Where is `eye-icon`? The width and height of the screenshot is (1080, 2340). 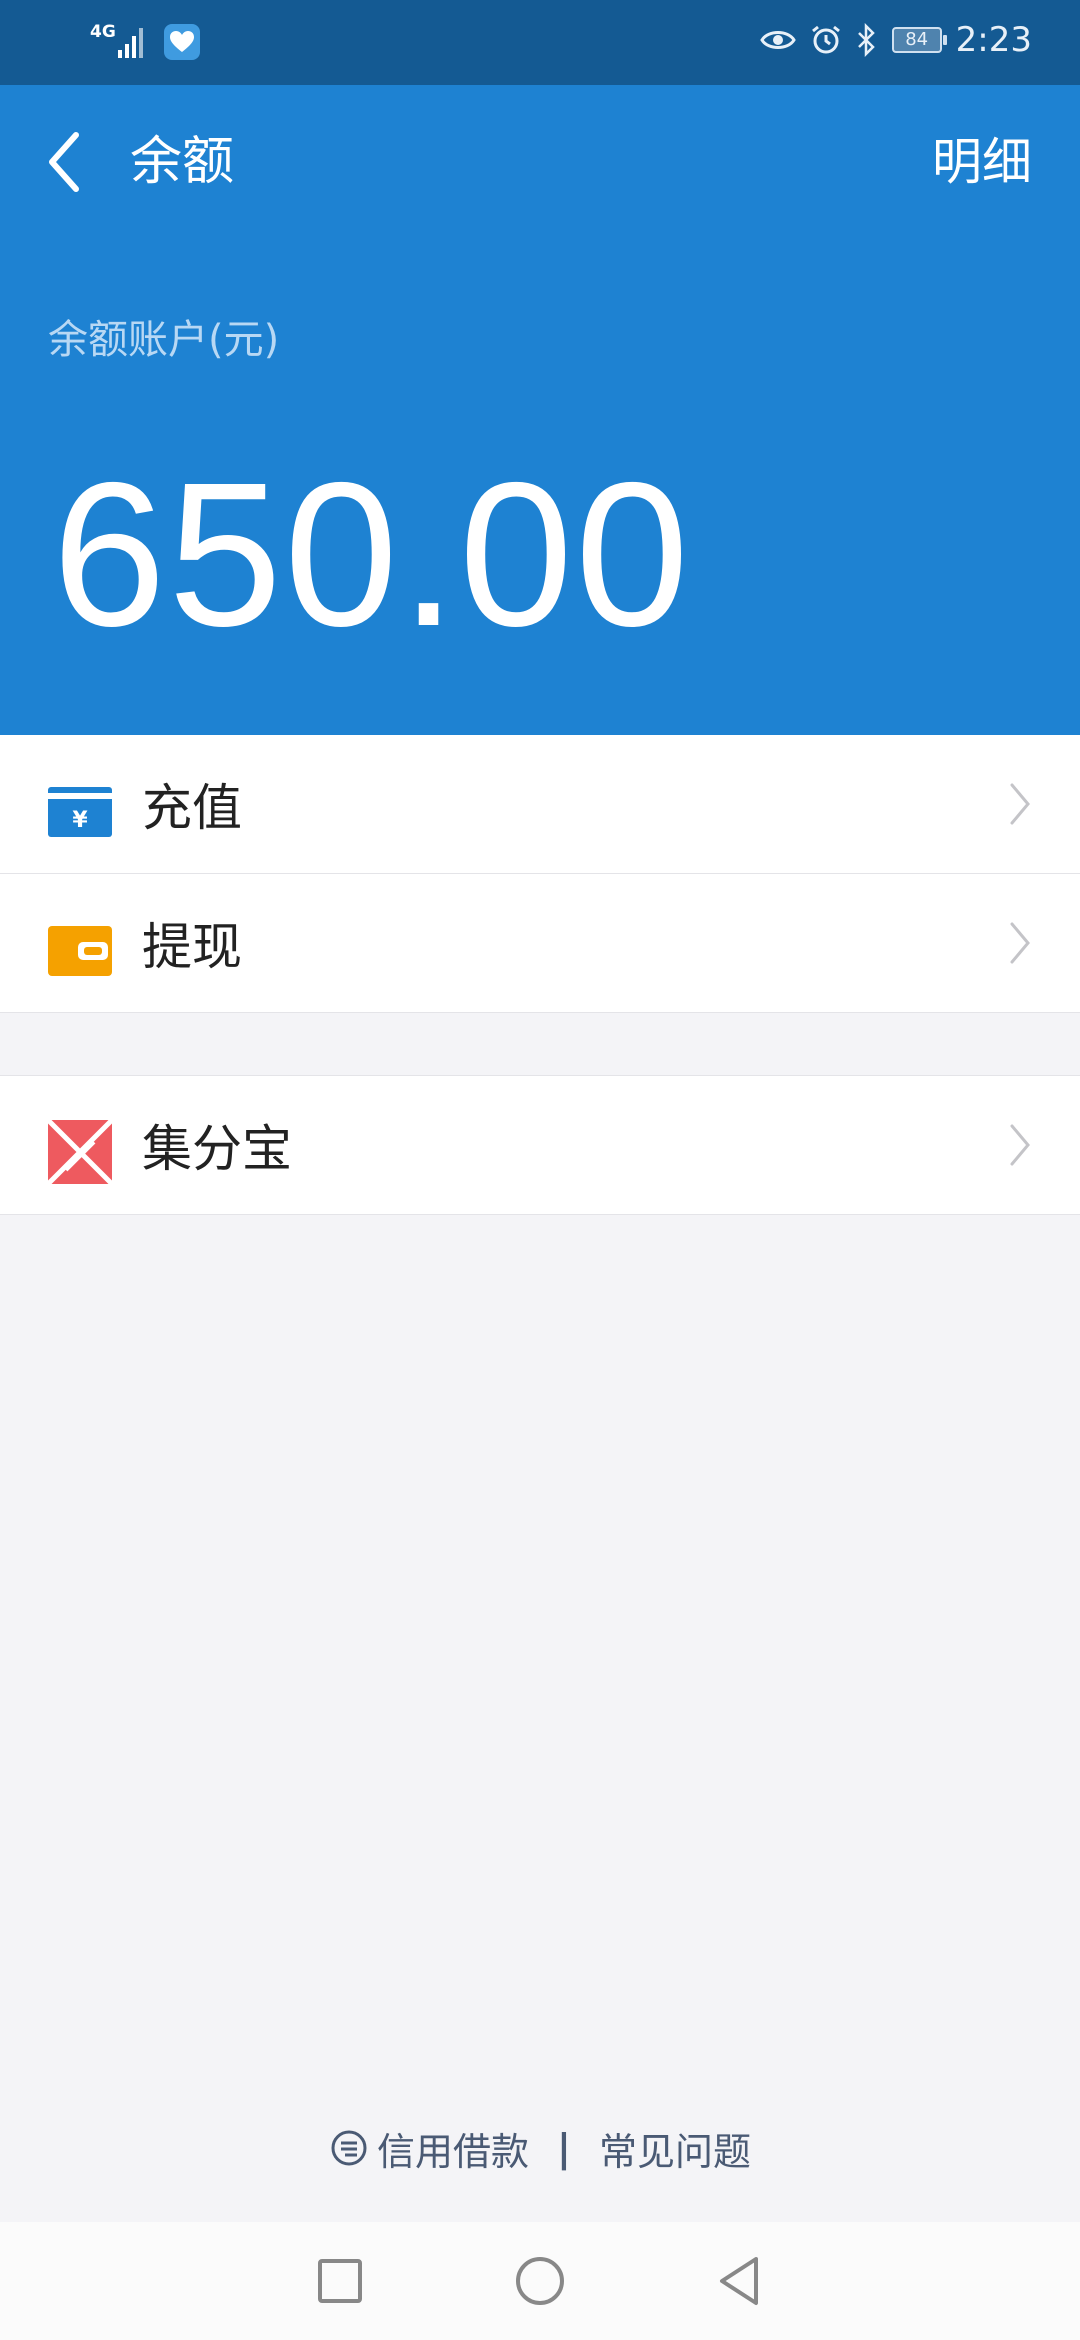
eye-icon is located at coordinates (777, 40).